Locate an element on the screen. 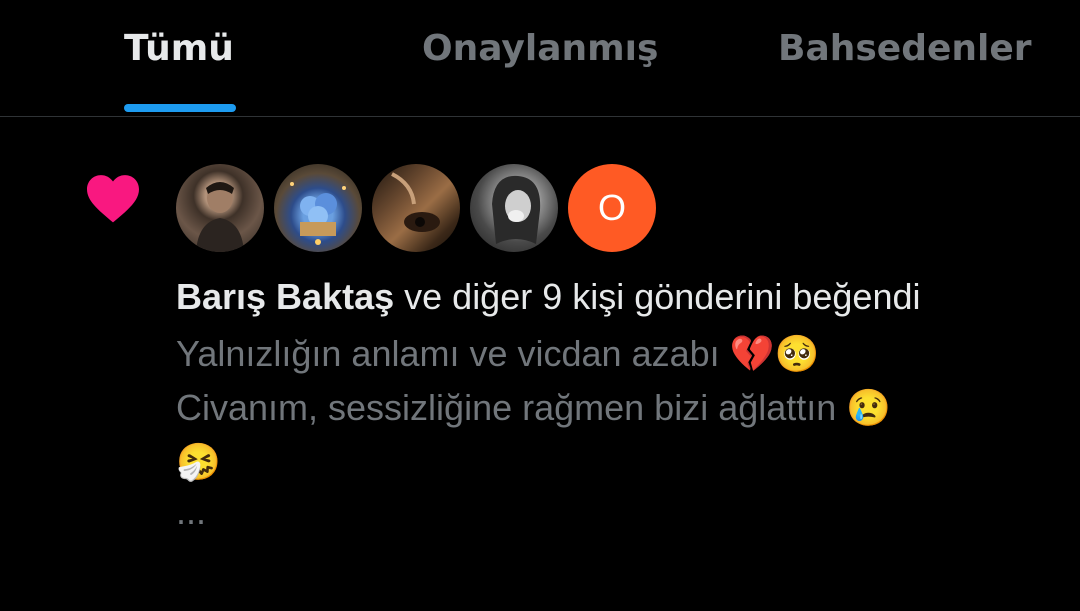  tab-all: Tümü is located at coordinates (179, 48).